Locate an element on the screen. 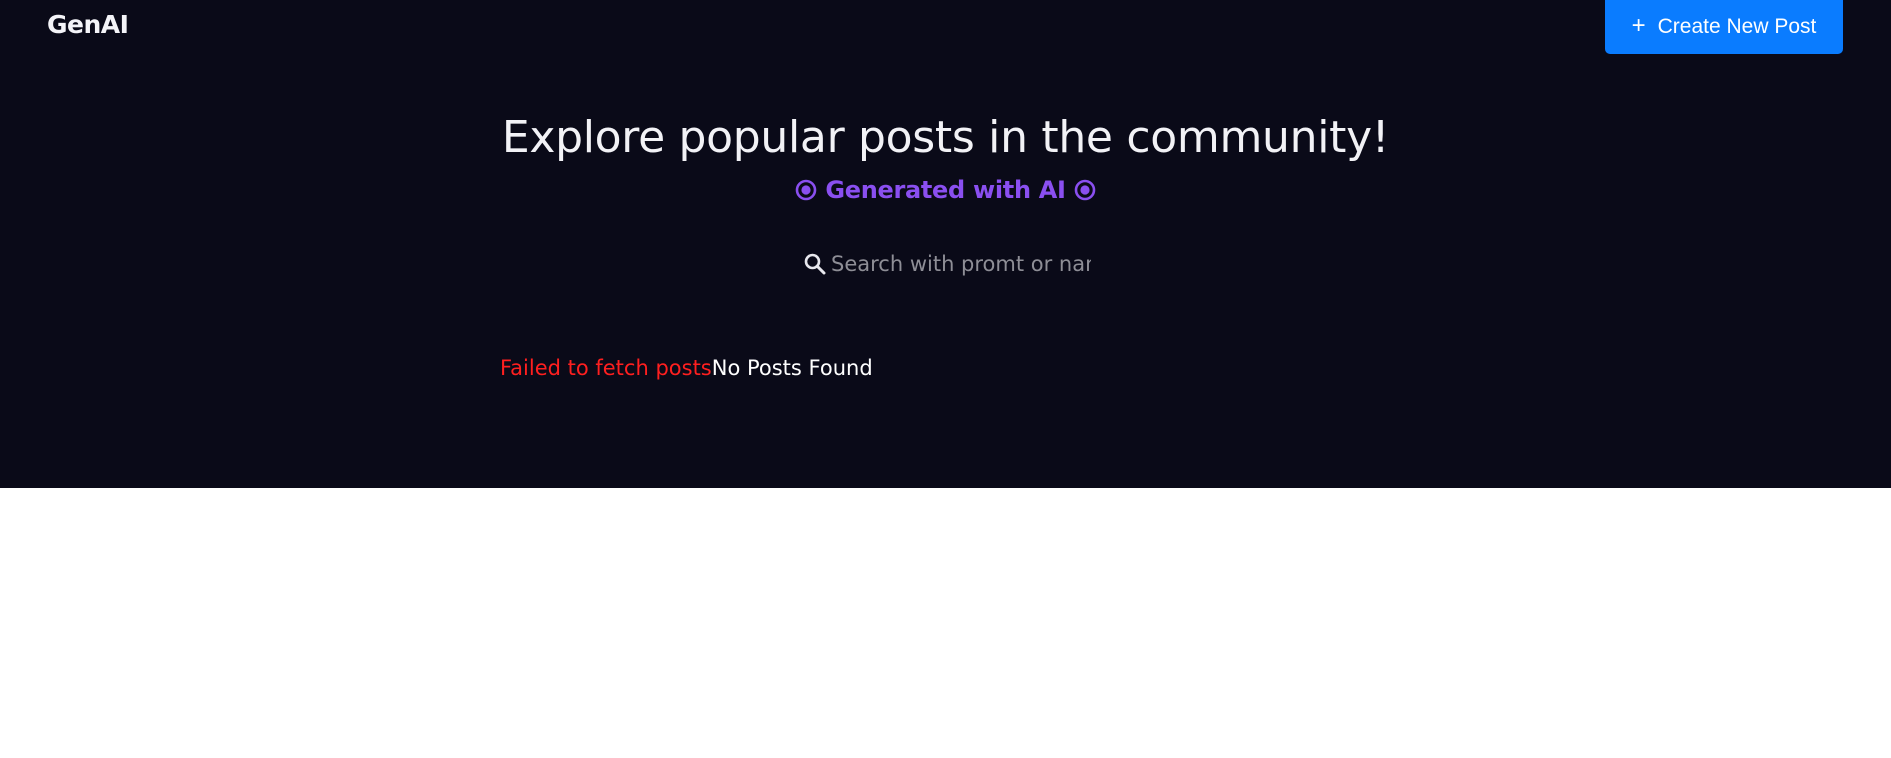 This screenshot has width=1891, height=758. empty-message: No Posts Found is located at coordinates (792, 368).